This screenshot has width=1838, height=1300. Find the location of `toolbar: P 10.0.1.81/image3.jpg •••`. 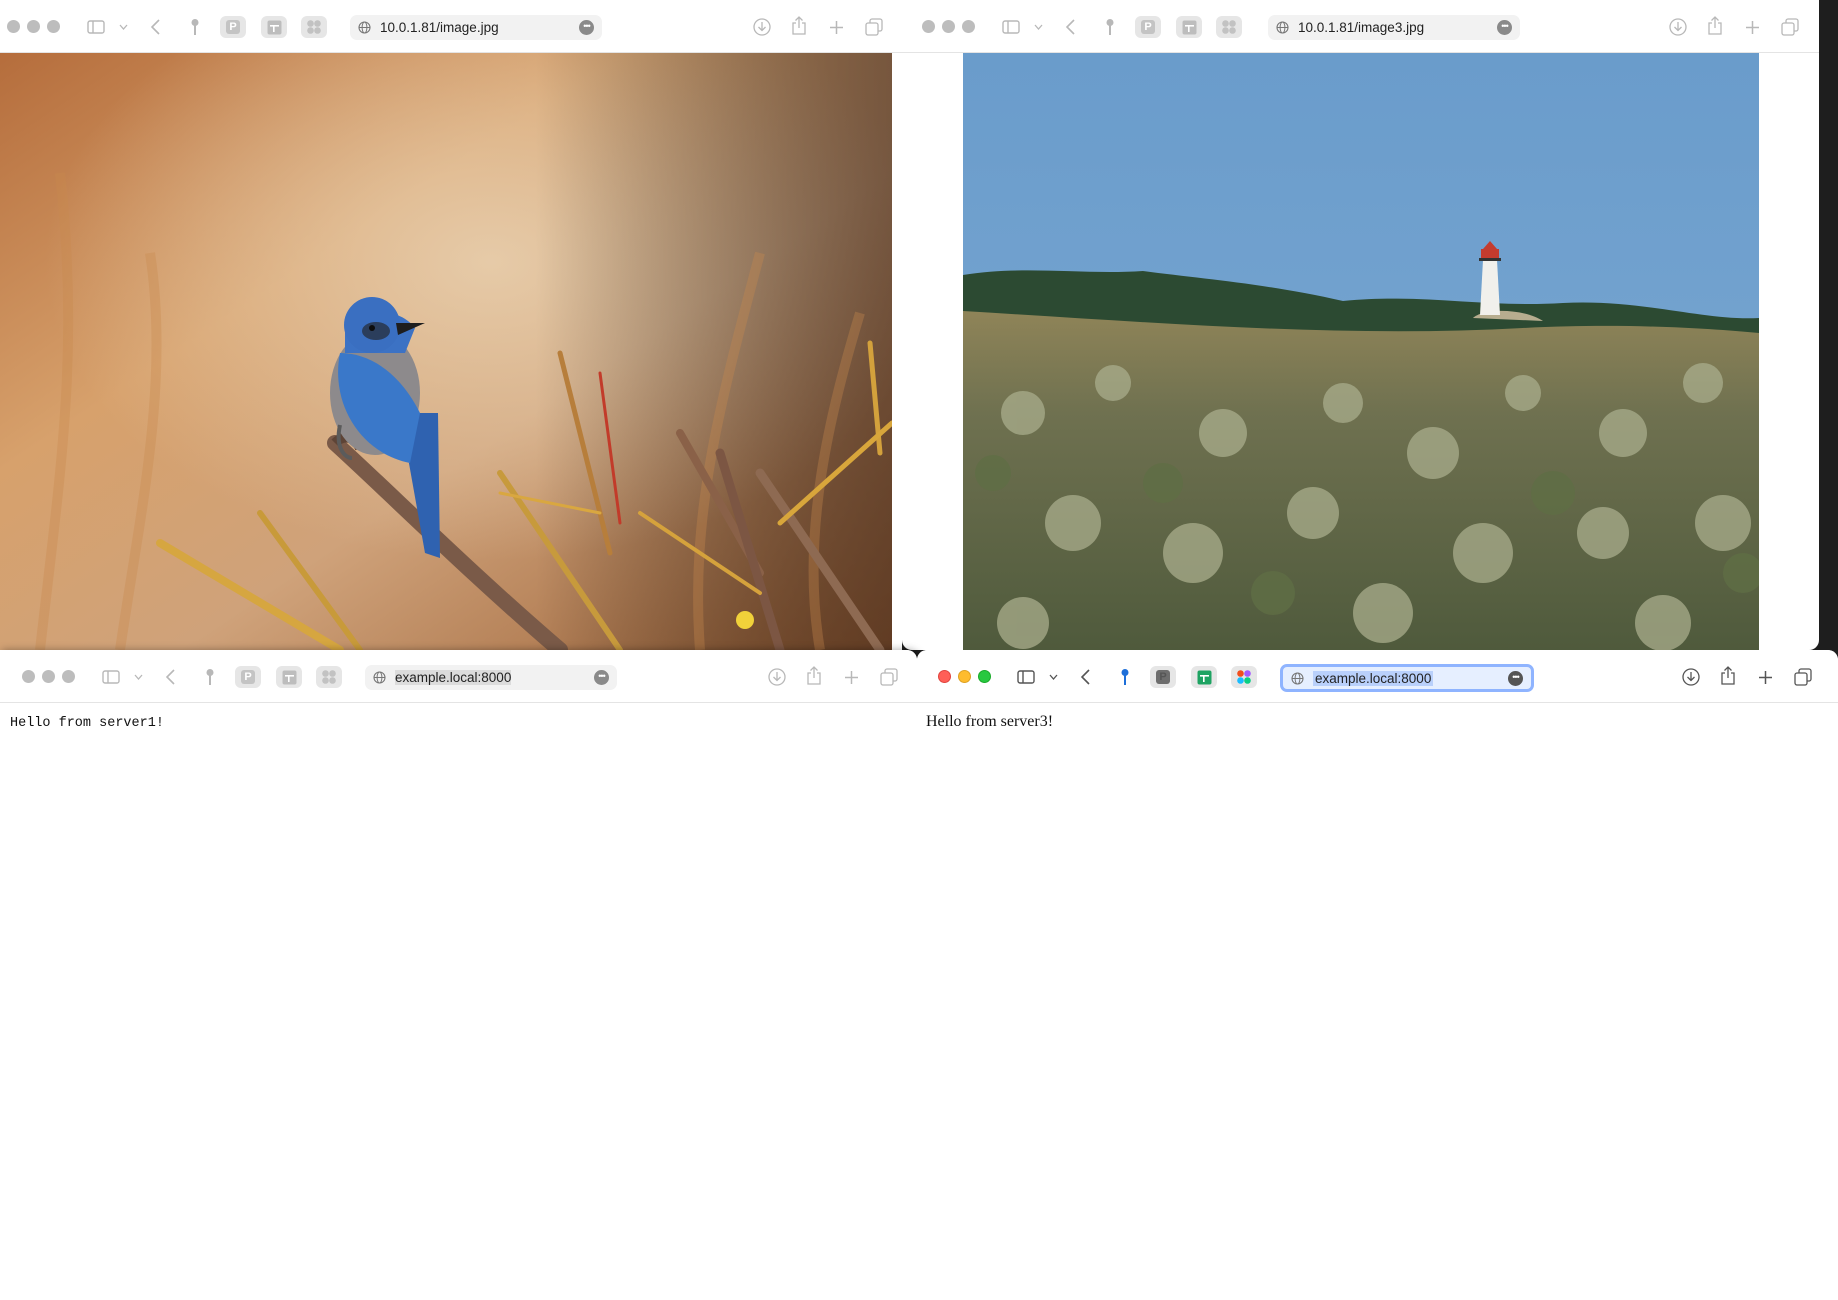

toolbar: P 10.0.1.81/image3.jpg ••• is located at coordinates (1360, 26).